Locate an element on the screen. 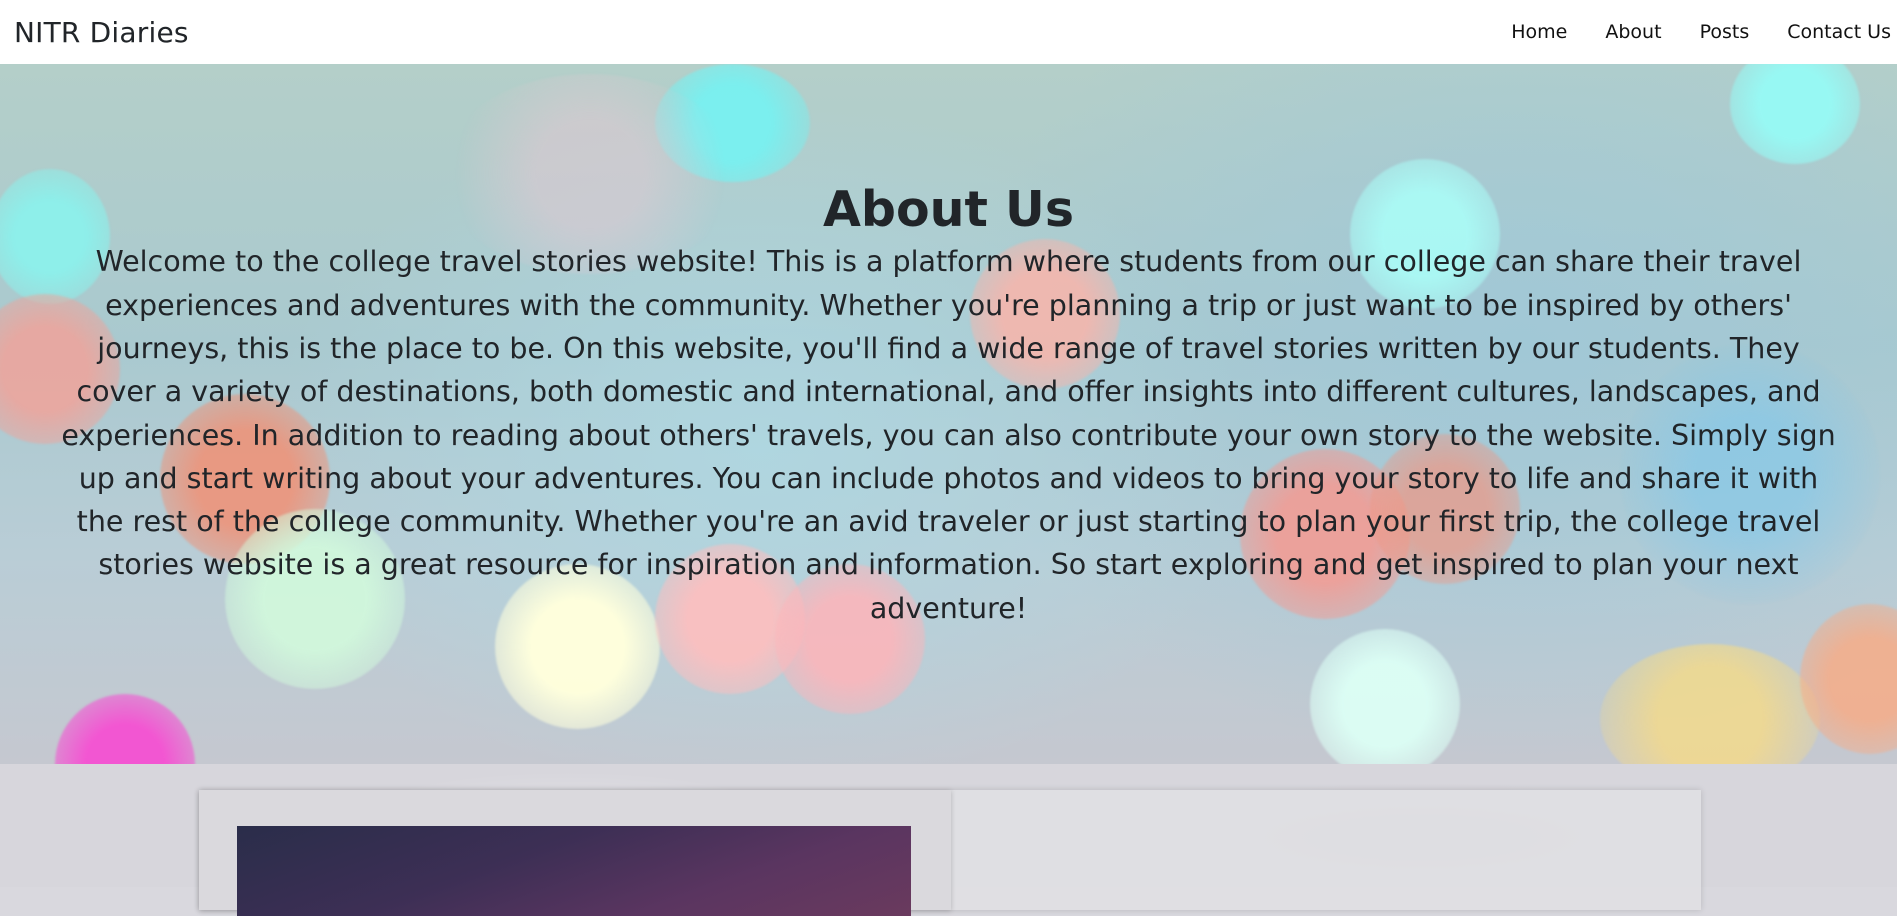  post-card is located at coordinates (575, 853).